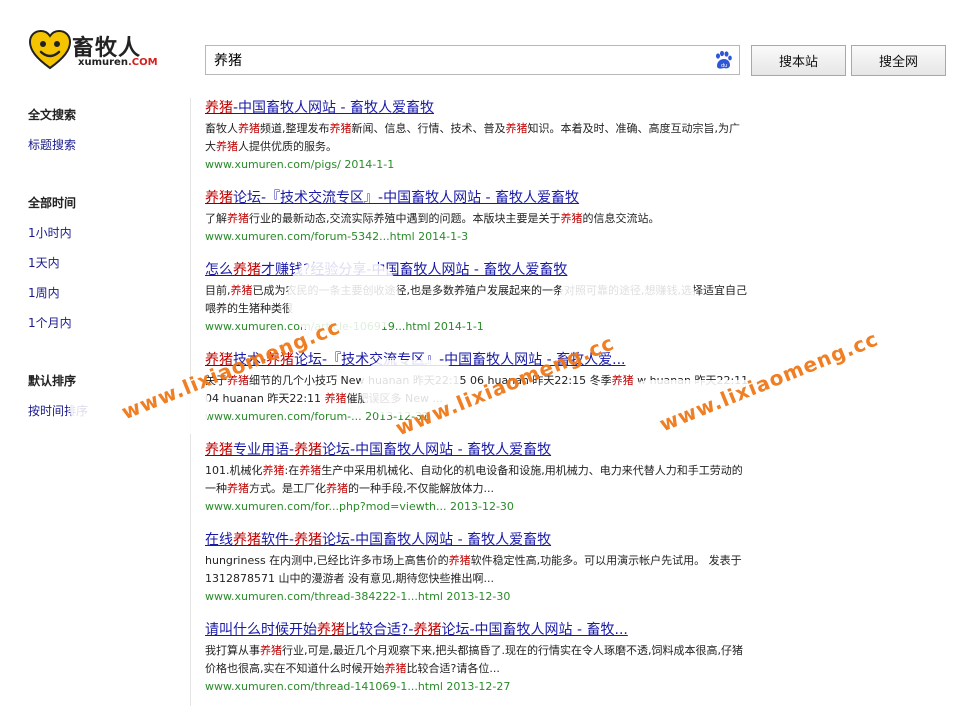 The image size is (967, 710). I want to click on sidebar-group: 全部时间 1小时内 1天内 1周内 1个月内, so click(103, 269).